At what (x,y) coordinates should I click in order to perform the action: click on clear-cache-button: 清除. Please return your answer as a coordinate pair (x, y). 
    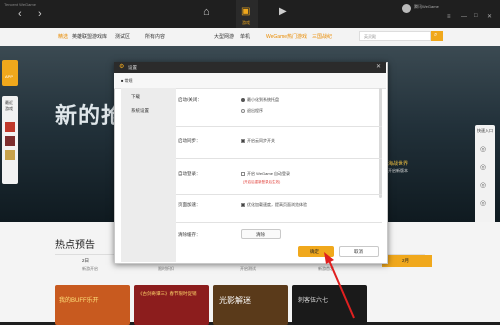
    Looking at the image, I should click on (261, 234).